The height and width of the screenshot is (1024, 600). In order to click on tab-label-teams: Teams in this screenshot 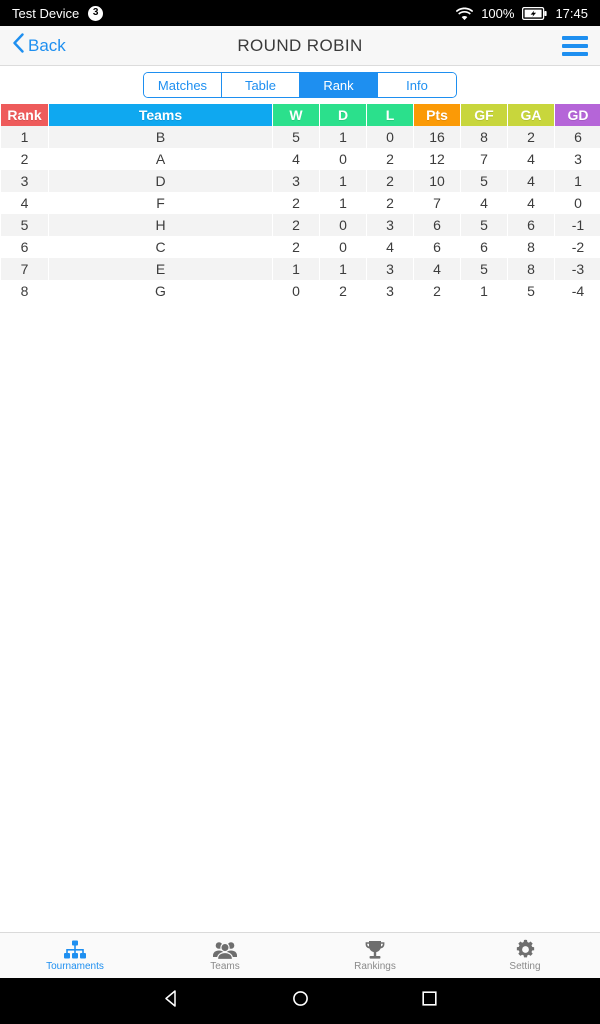, I will do `click(225, 966)`.